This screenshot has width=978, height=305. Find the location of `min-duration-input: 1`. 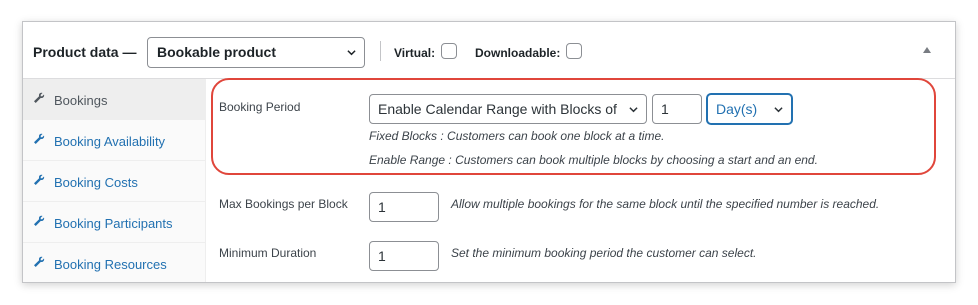

min-duration-input: 1 is located at coordinates (404, 256).